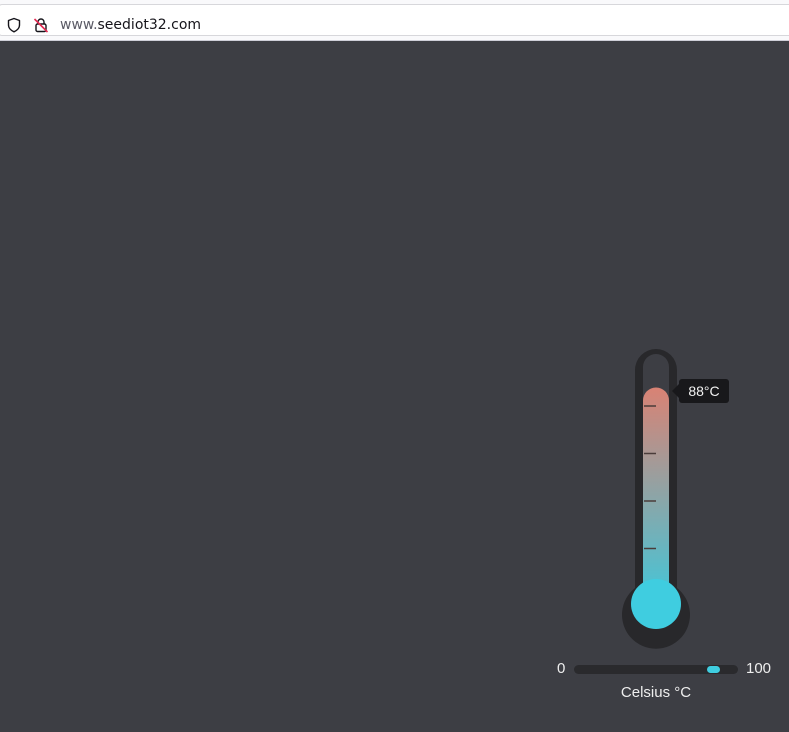 The height and width of the screenshot is (732, 789). I want to click on range-max-label: 100, so click(759, 668).